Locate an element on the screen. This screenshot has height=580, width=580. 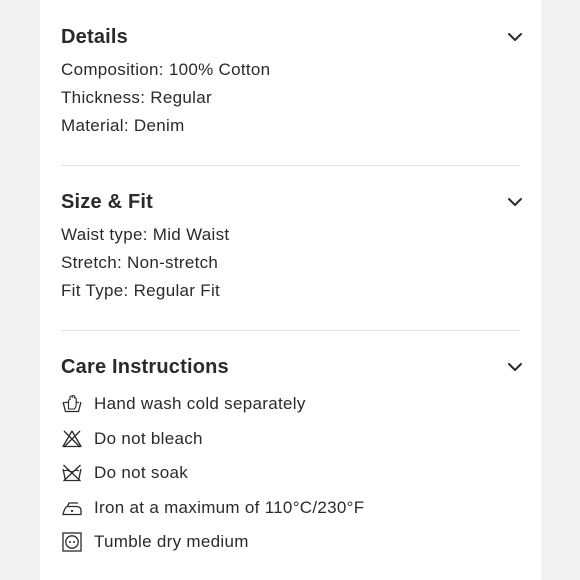
care-header: Care Instructions is located at coordinates (291, 367).